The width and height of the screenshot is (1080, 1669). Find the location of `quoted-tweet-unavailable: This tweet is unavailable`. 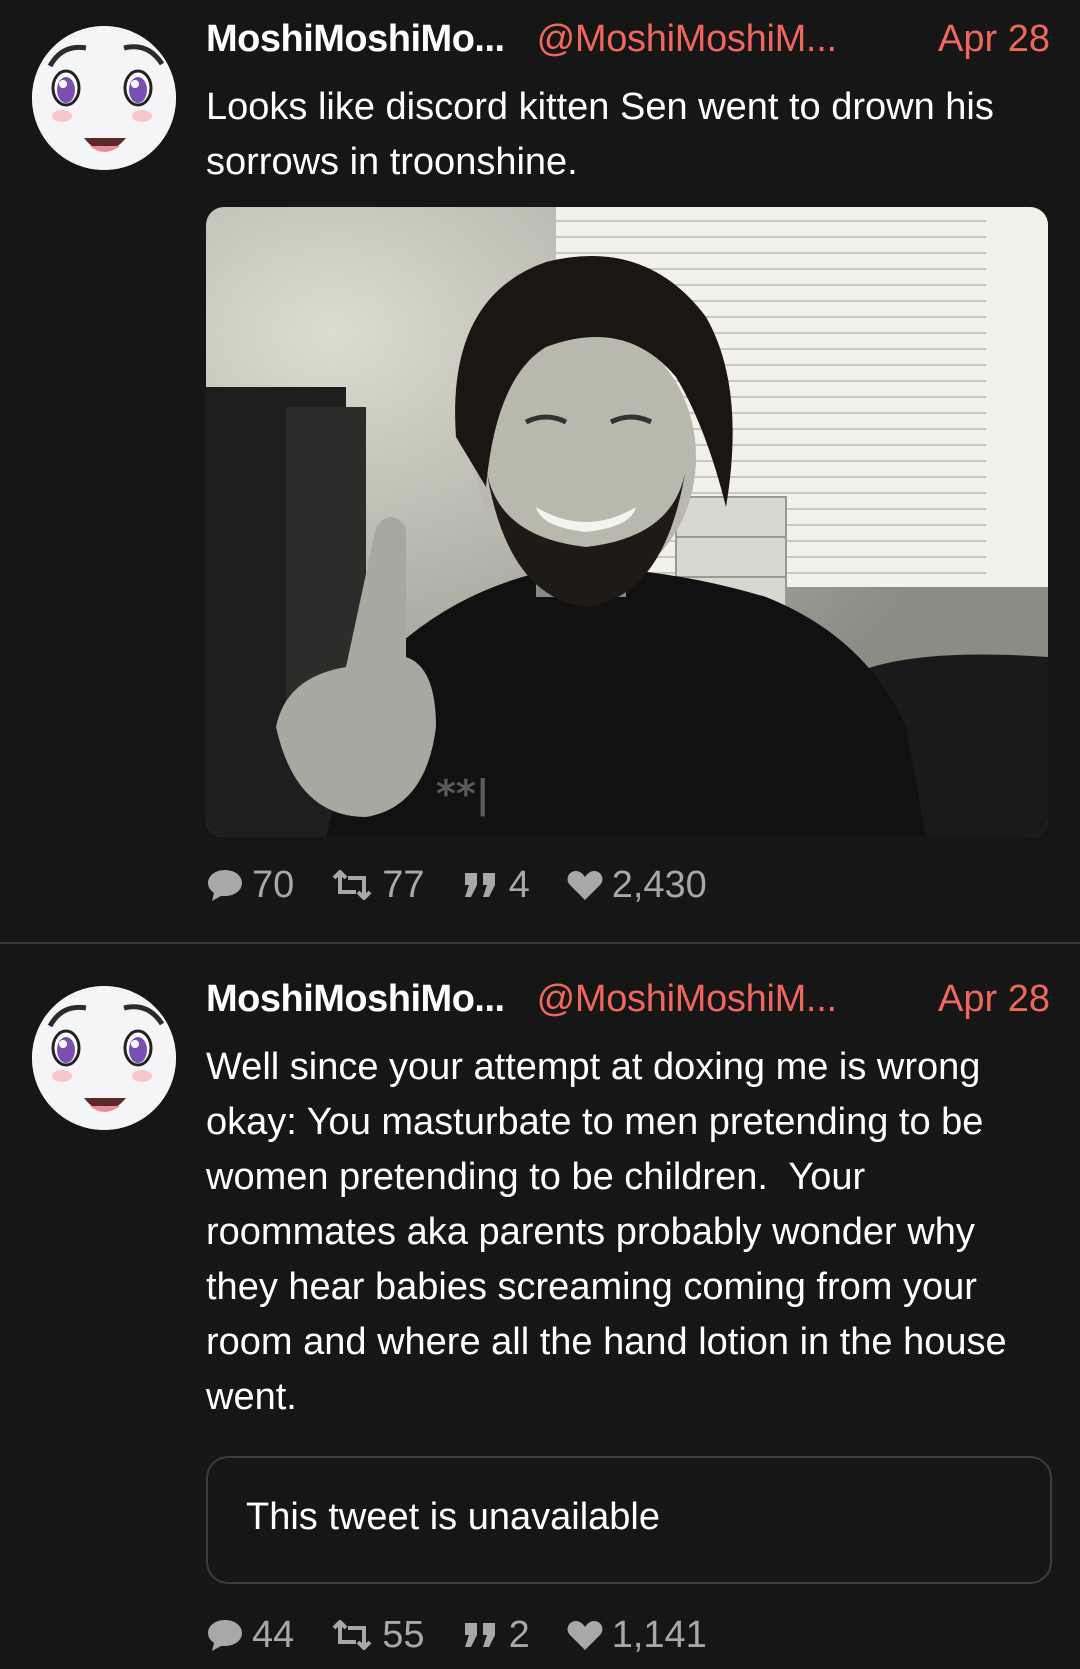

quoted-tweet-unavailable: This tweet is unavailable is located at coordinates (629, 1520).